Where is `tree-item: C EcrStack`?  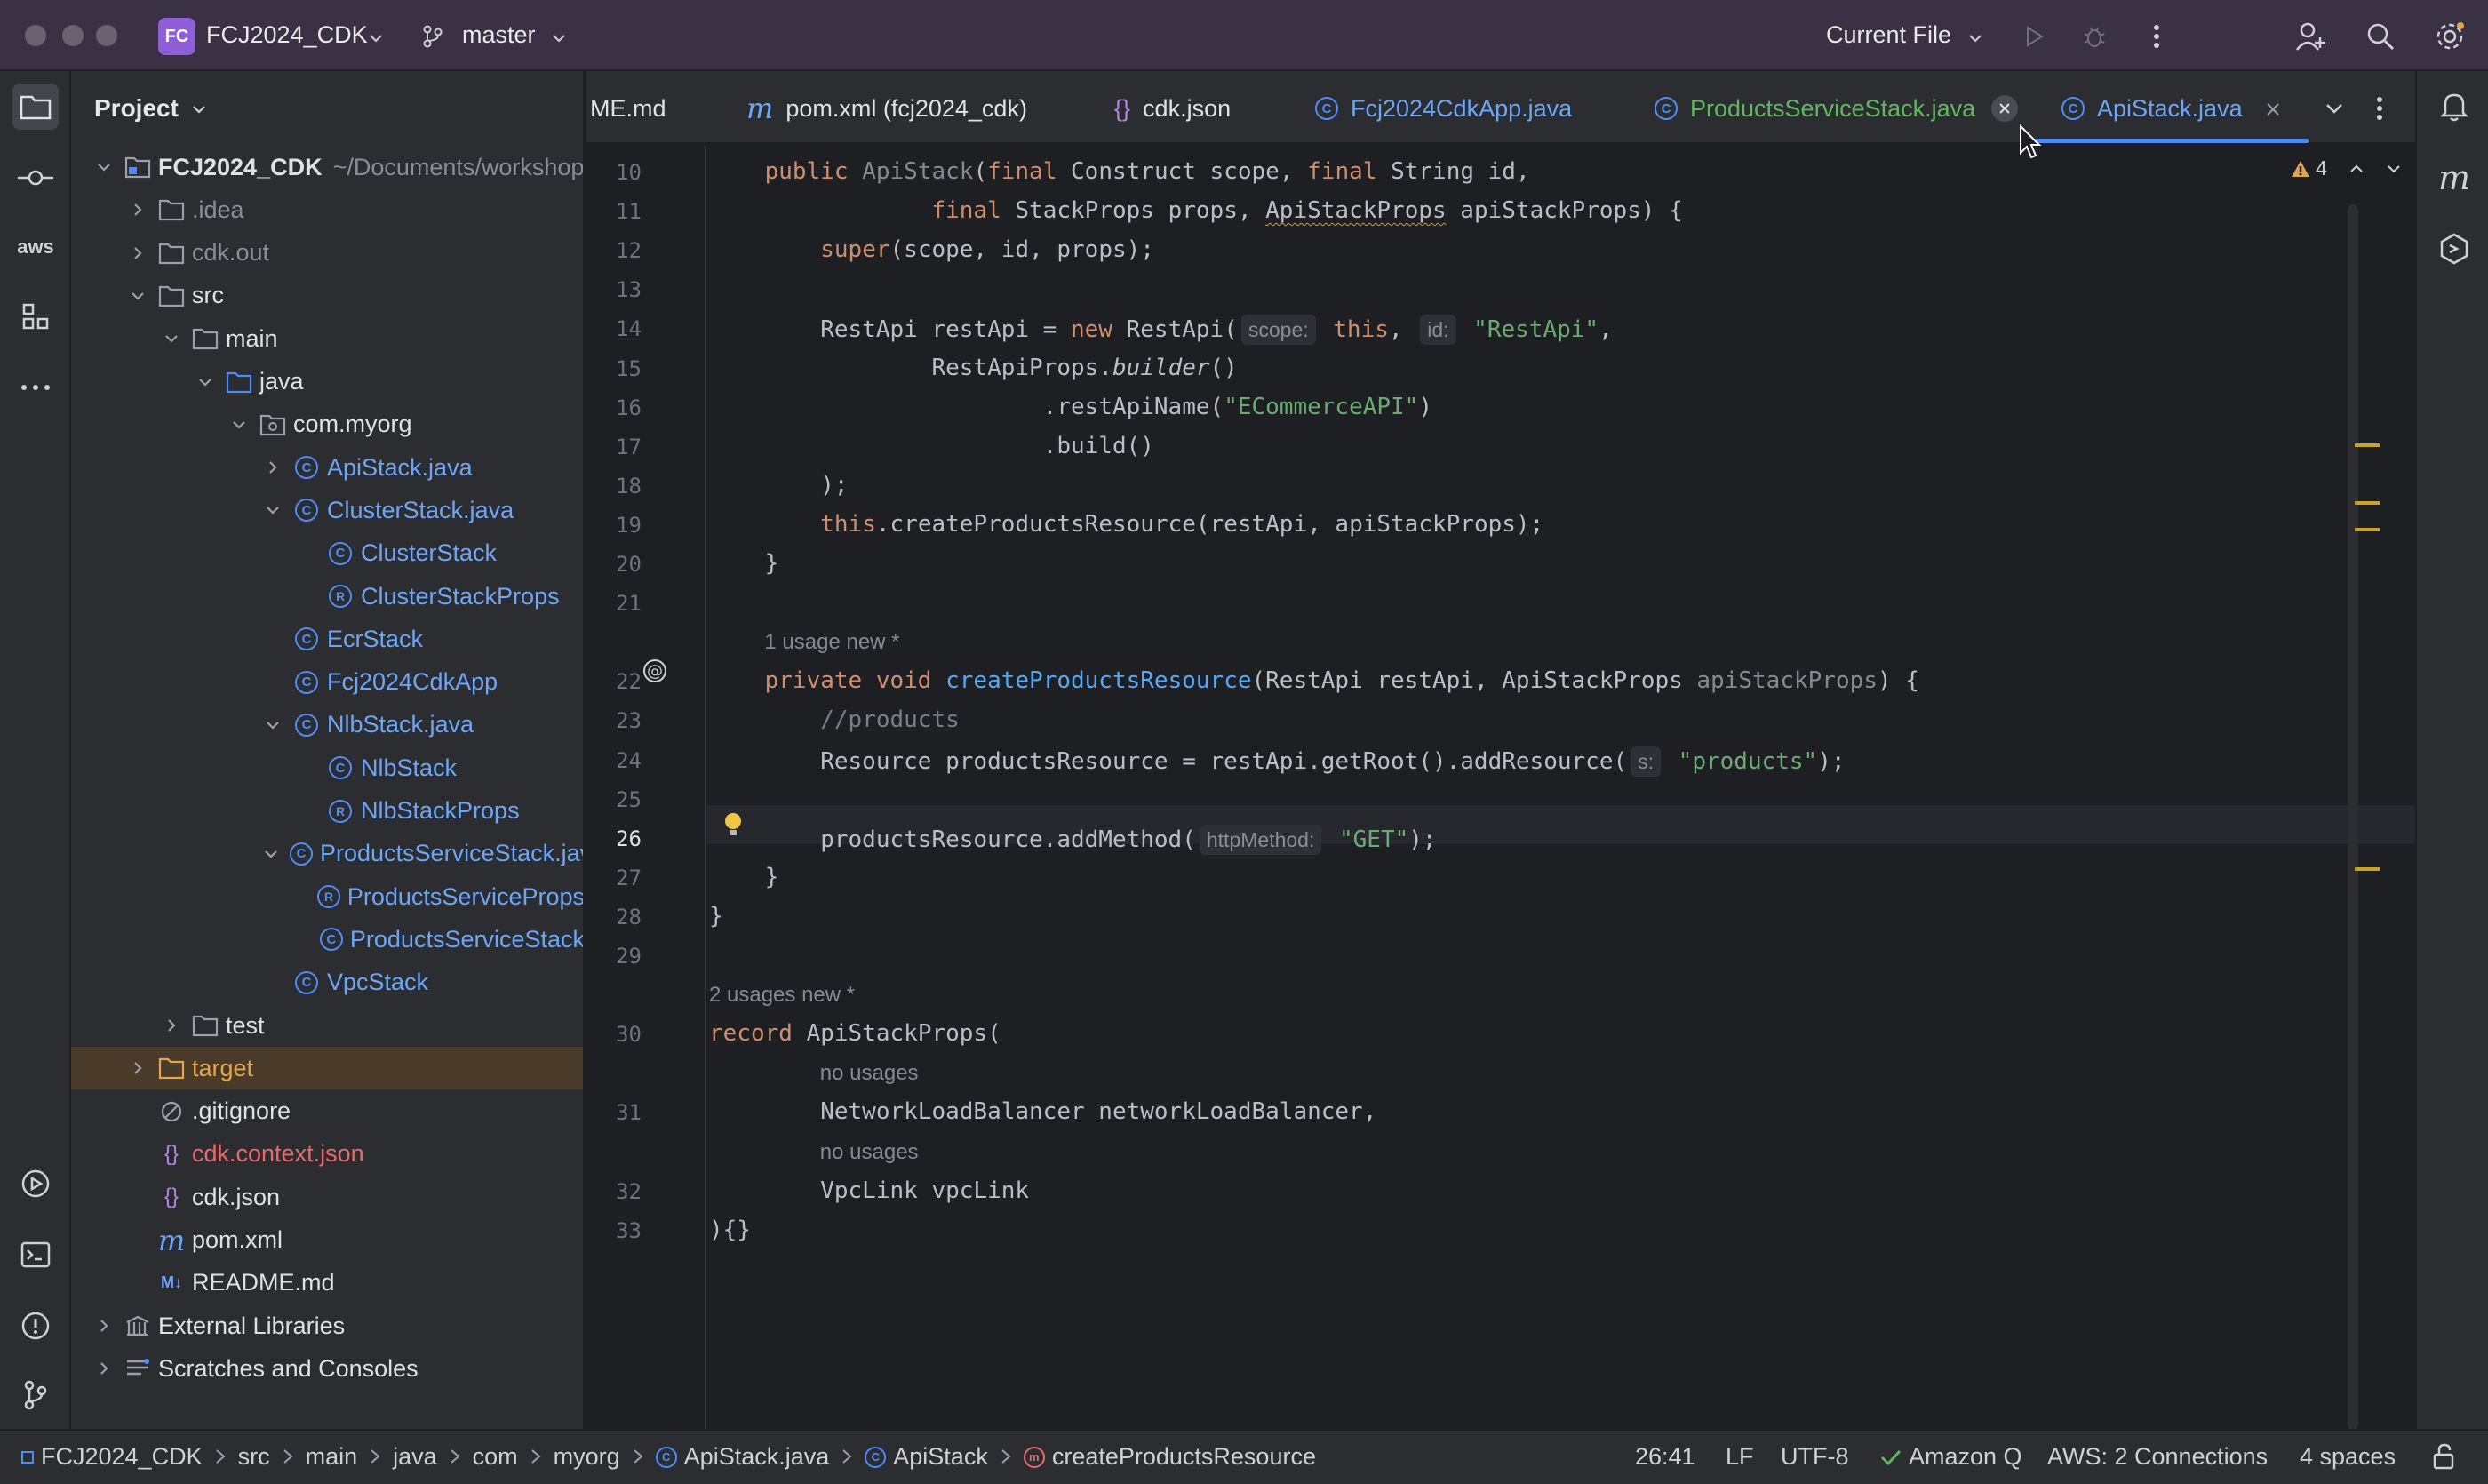 tree-item: C EcrStack is located at coordinates (327, 639).